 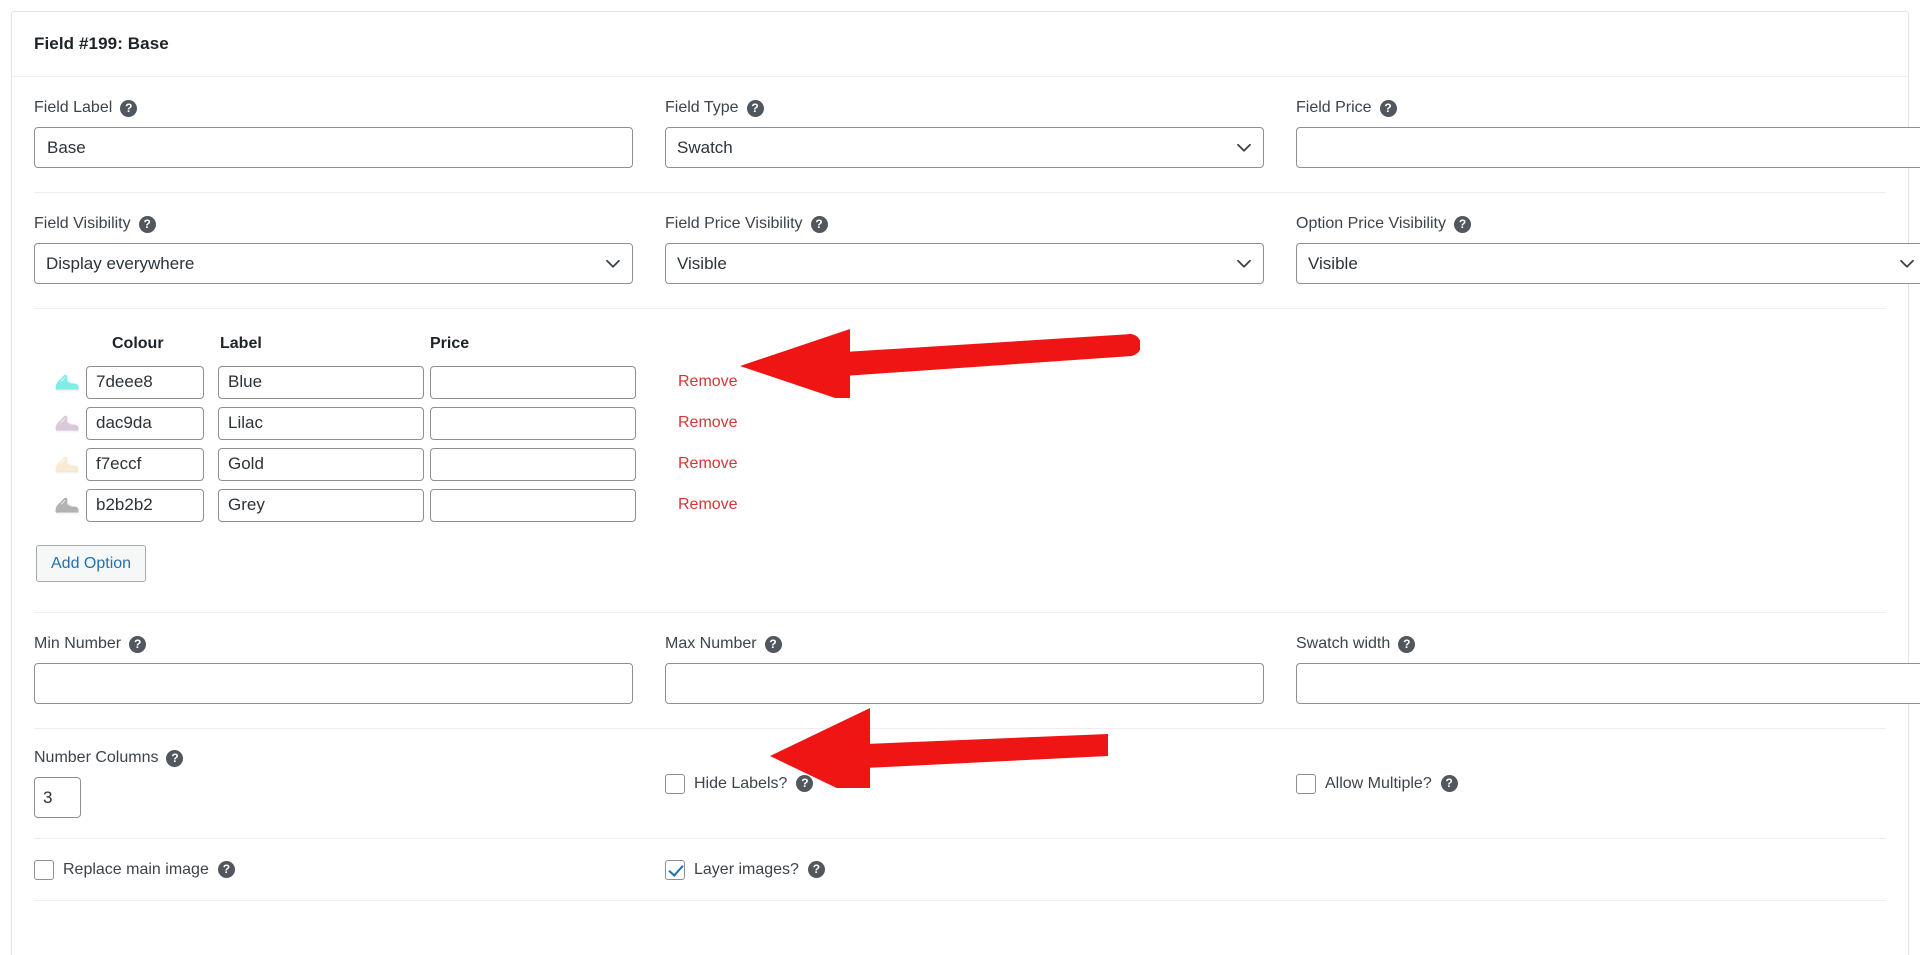 I want to click on swatch-width-caption: Swatch width ?, so click(x=1608, y=644).